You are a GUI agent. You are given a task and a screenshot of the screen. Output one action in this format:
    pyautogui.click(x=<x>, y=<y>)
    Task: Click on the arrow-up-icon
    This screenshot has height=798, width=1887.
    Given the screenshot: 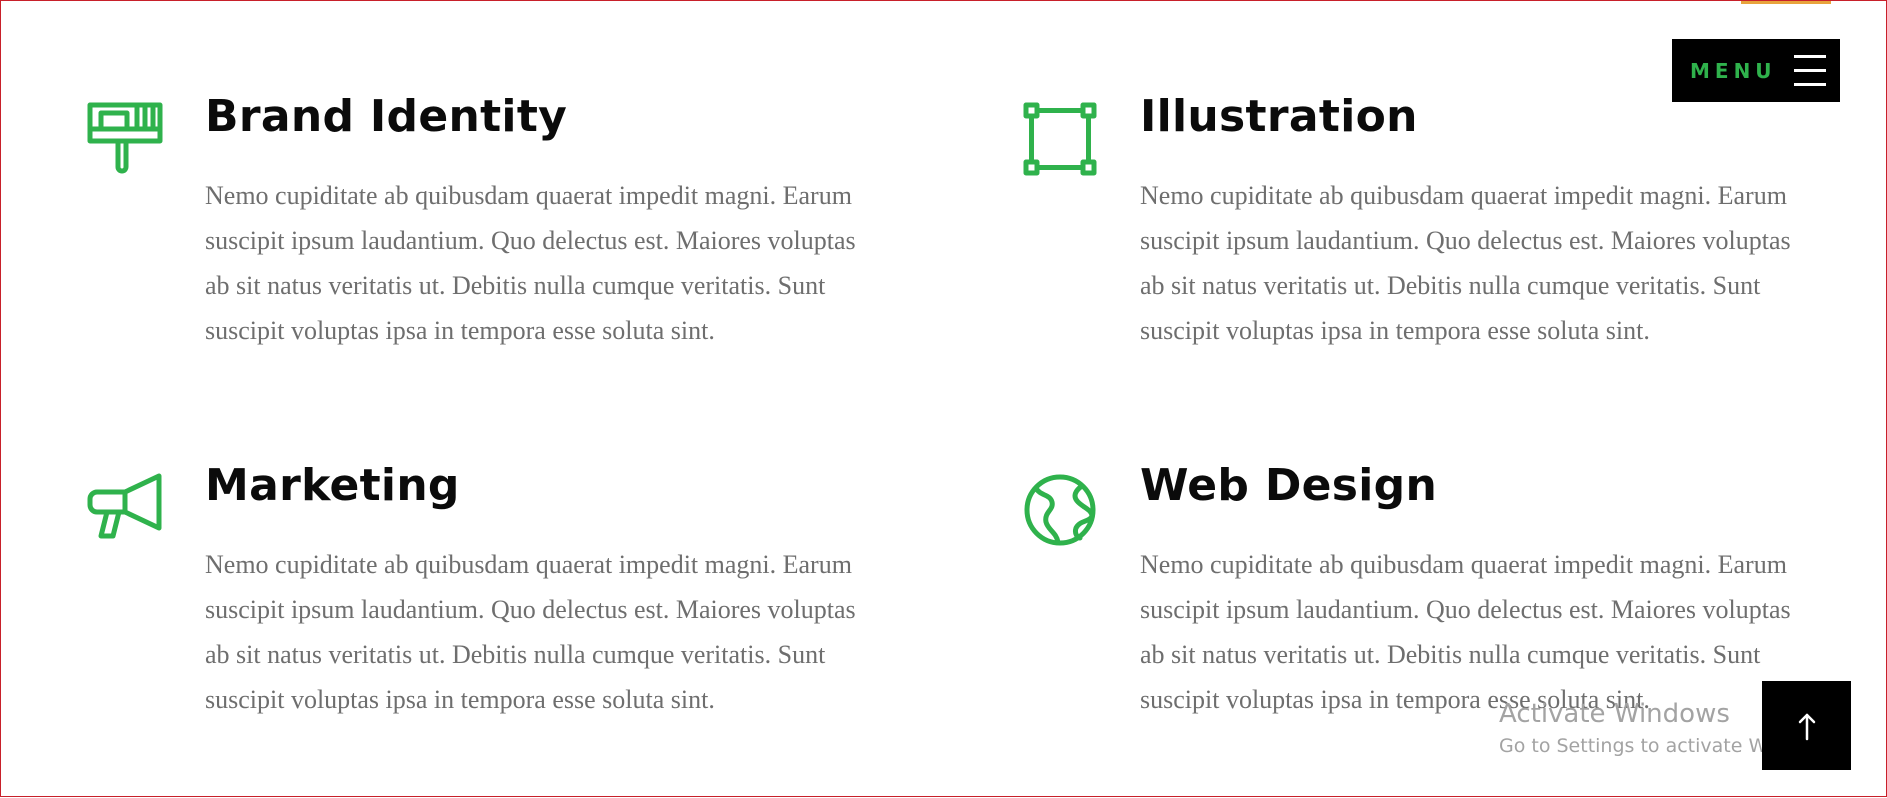 What is the action you would take?
    pyautogui.click(x=1806, y=726)
    